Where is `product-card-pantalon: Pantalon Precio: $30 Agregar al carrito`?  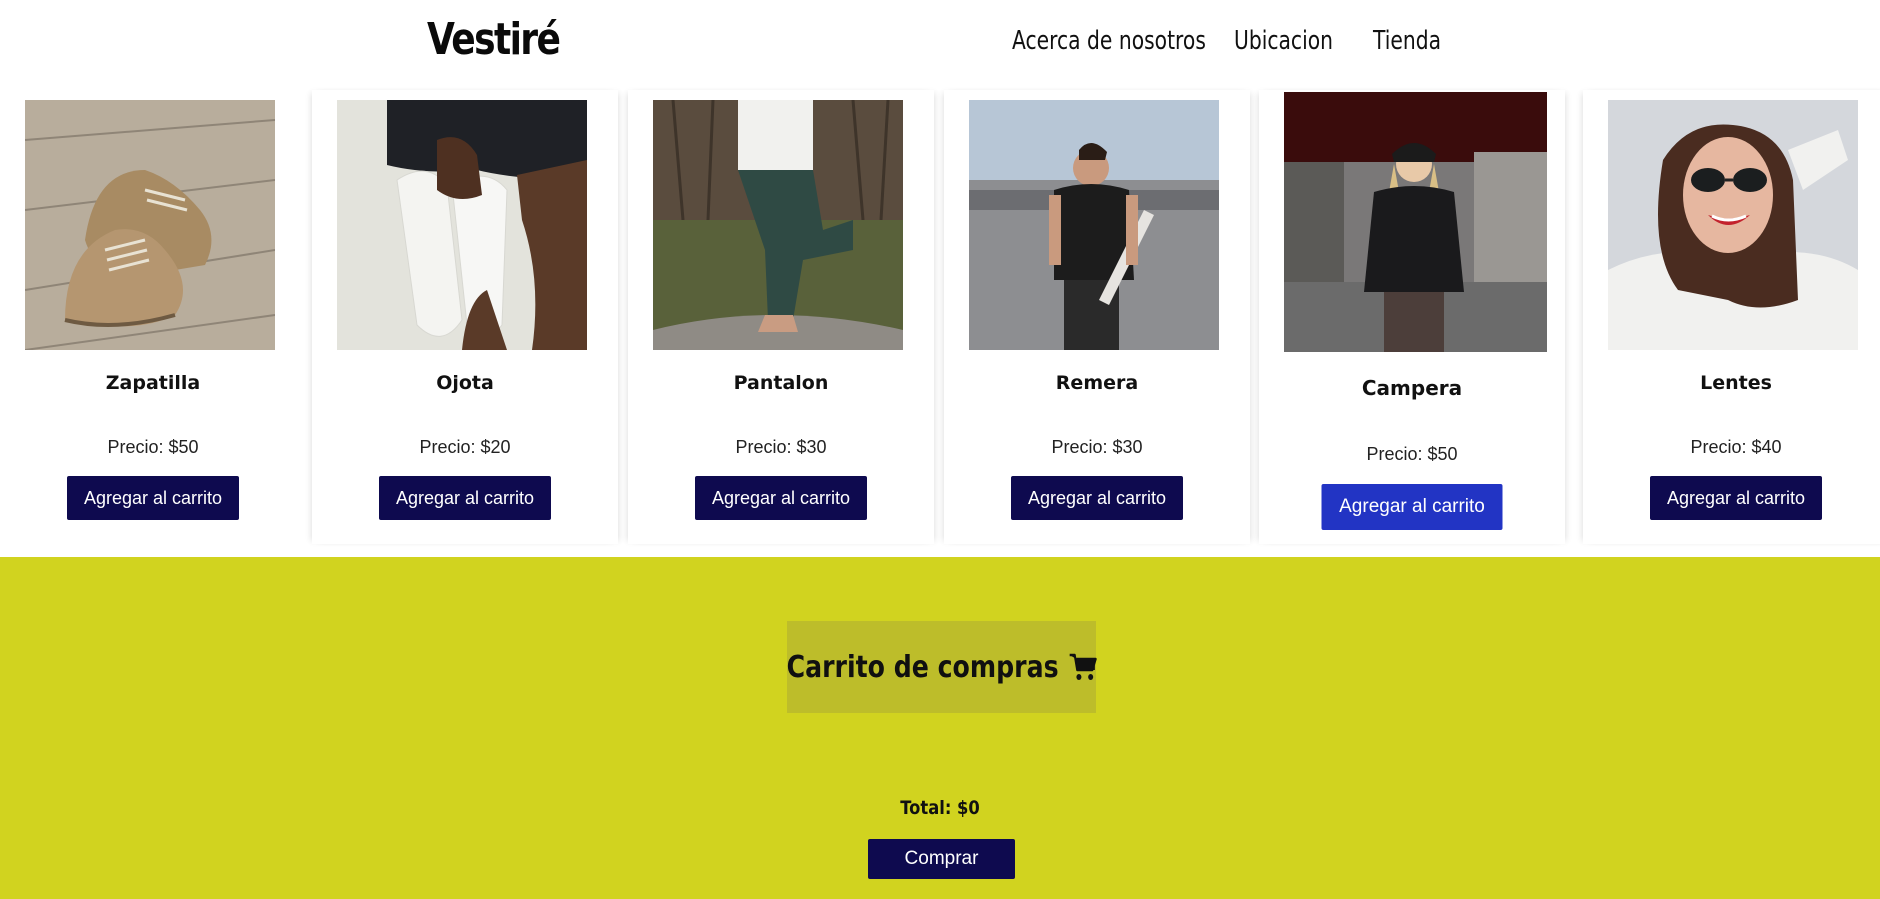
product-card-pantalon: Pantalon Precio: $30 Agregar al carrito is located at coordinates (781, 317).